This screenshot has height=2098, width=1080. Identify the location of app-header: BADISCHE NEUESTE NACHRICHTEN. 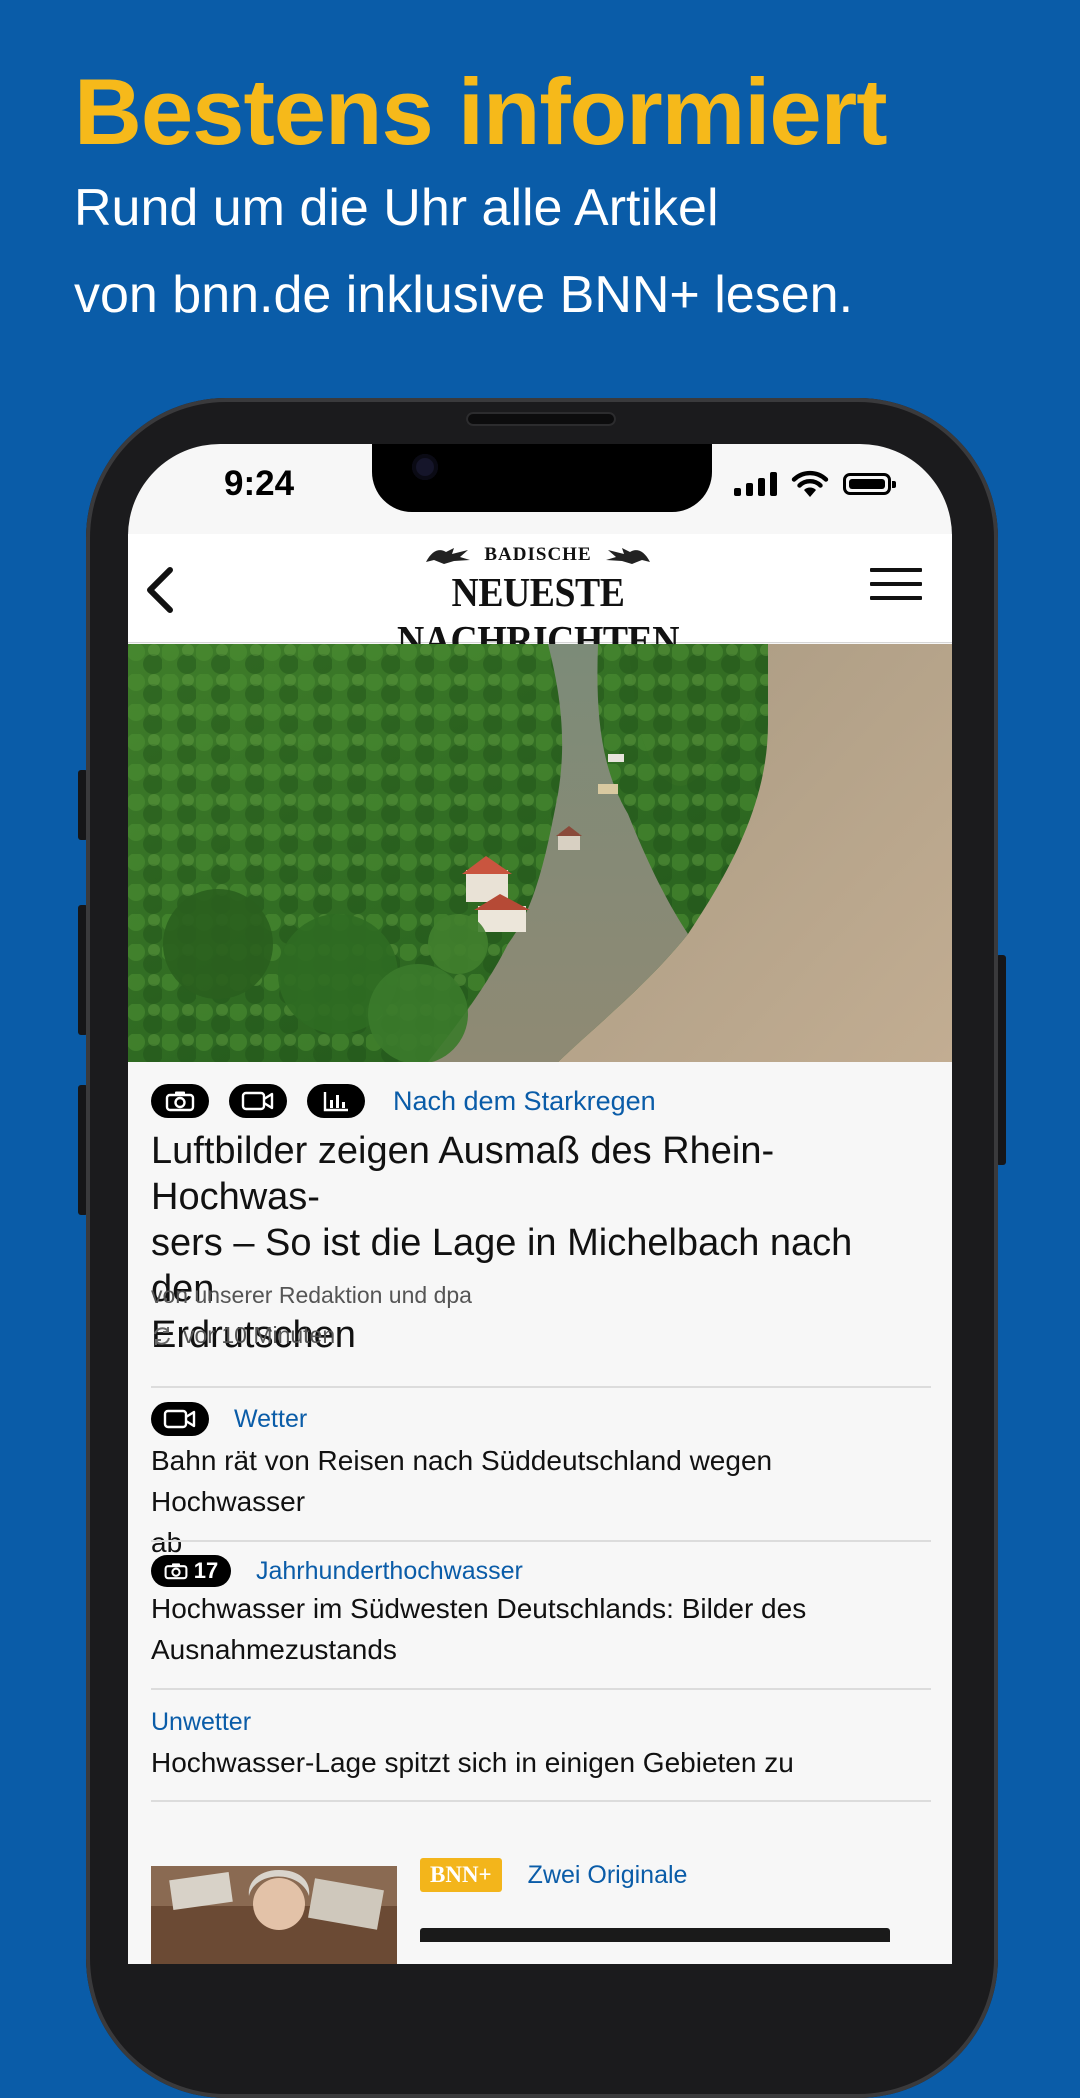
(540, 598).